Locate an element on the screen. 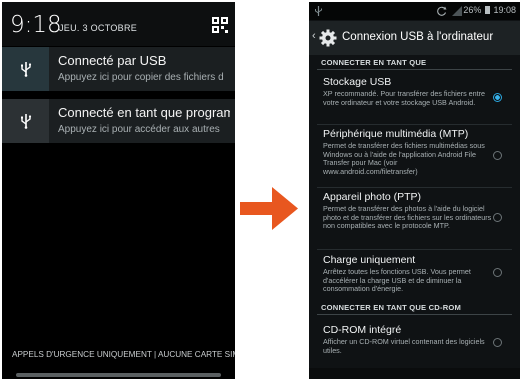 The width and height of the screenshot is (520, 383). option-title: Stockage USB is located at coordinates (357, 82).